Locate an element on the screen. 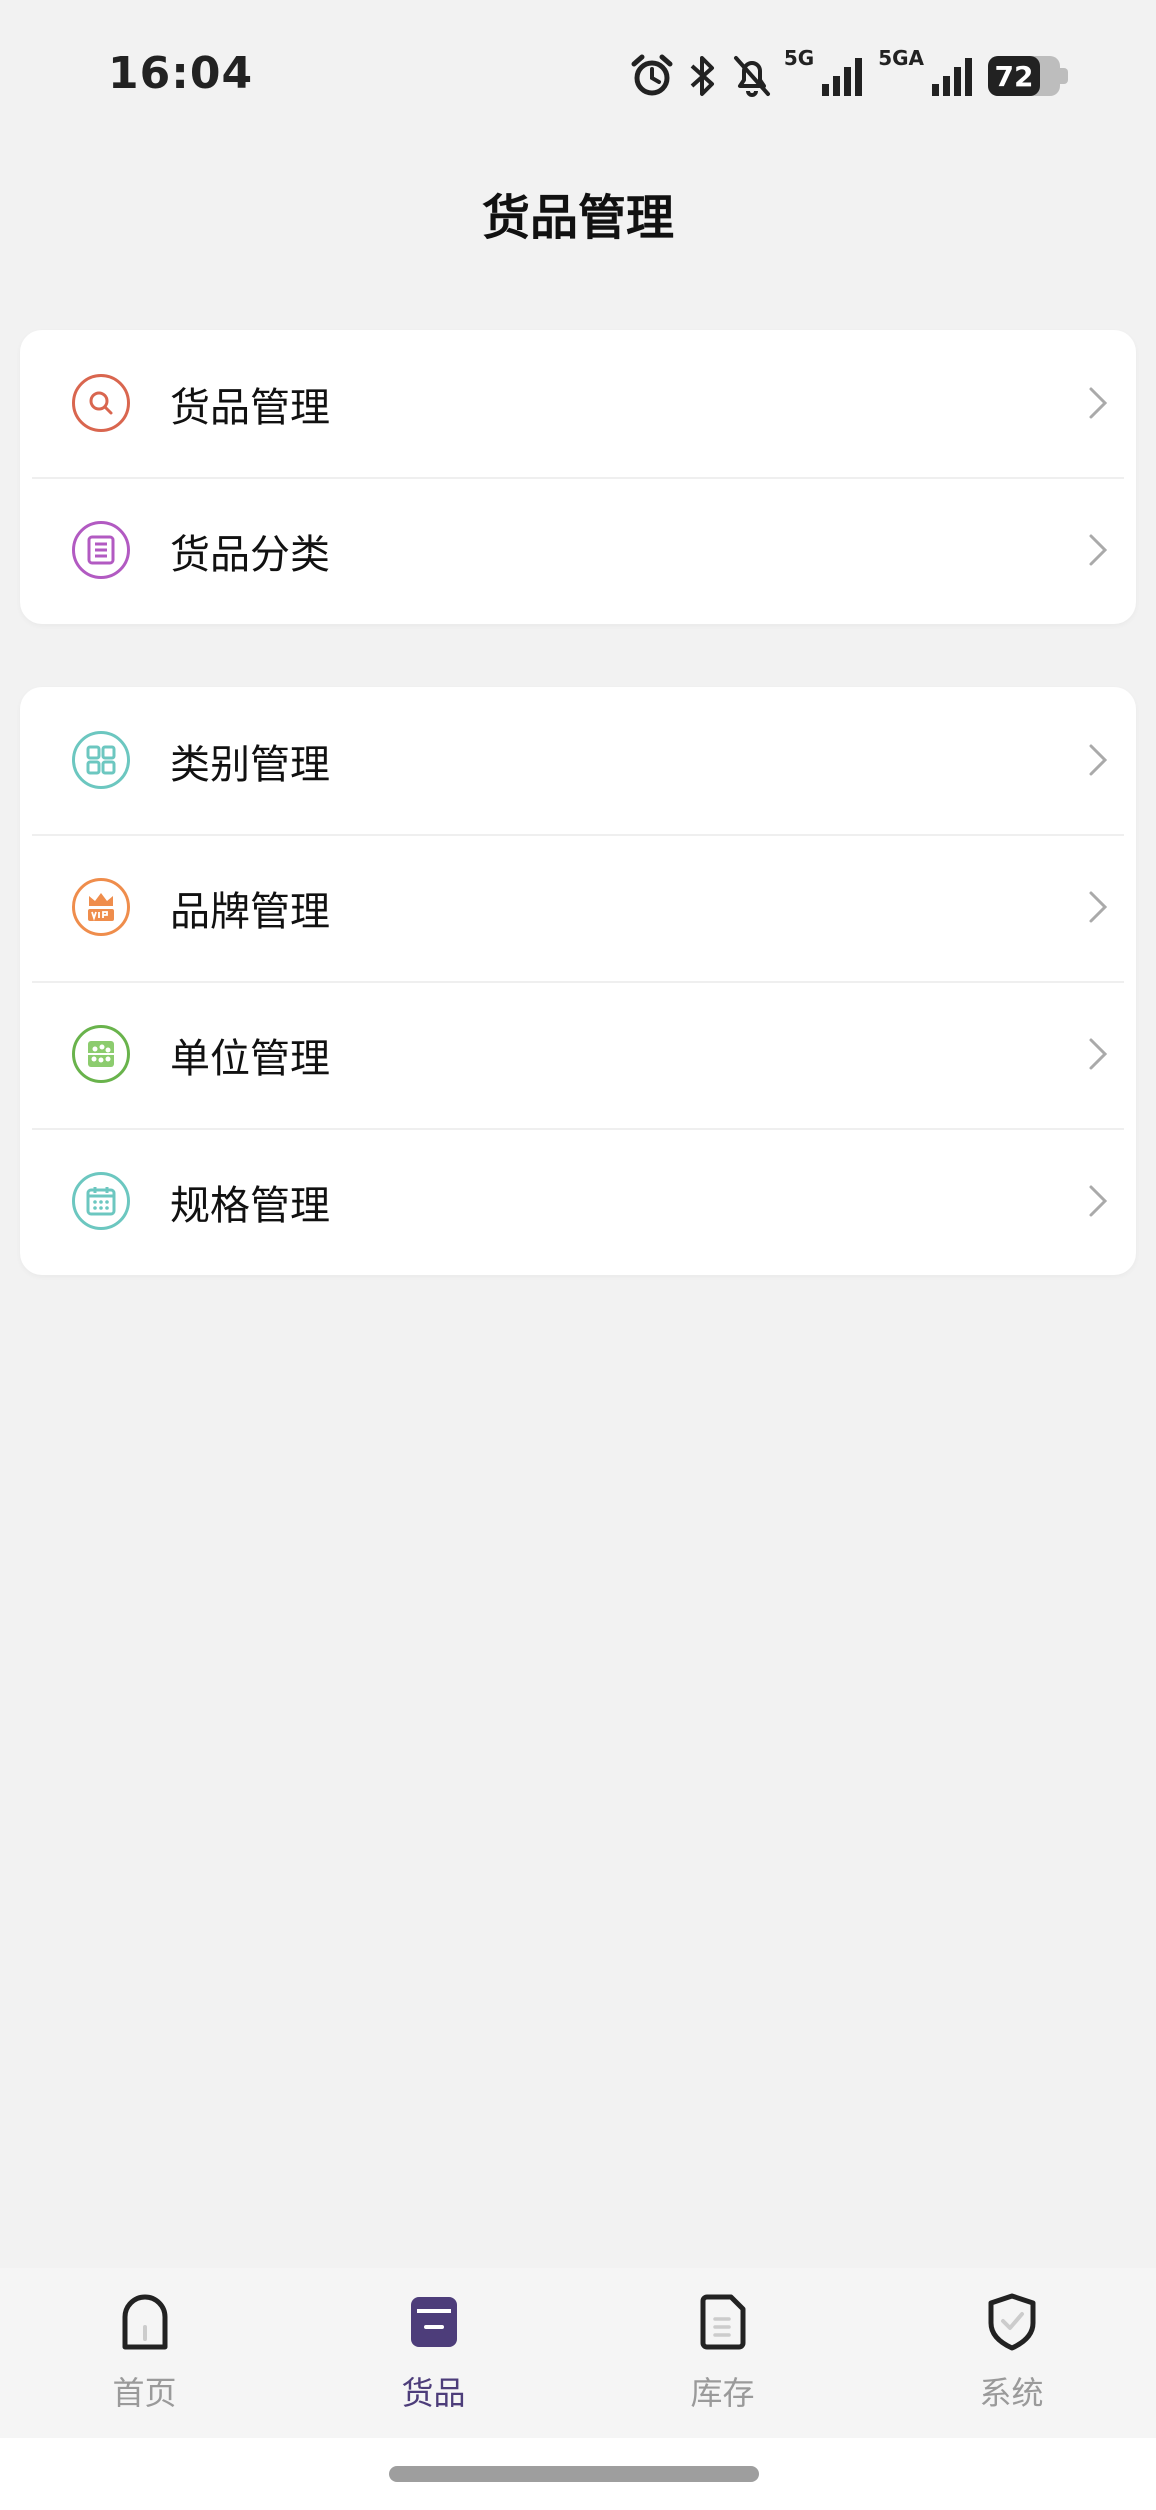 This screenshot has width=1156, height=2510. menu-item-label: 规格管理 is located at coordinates (250, 1205).